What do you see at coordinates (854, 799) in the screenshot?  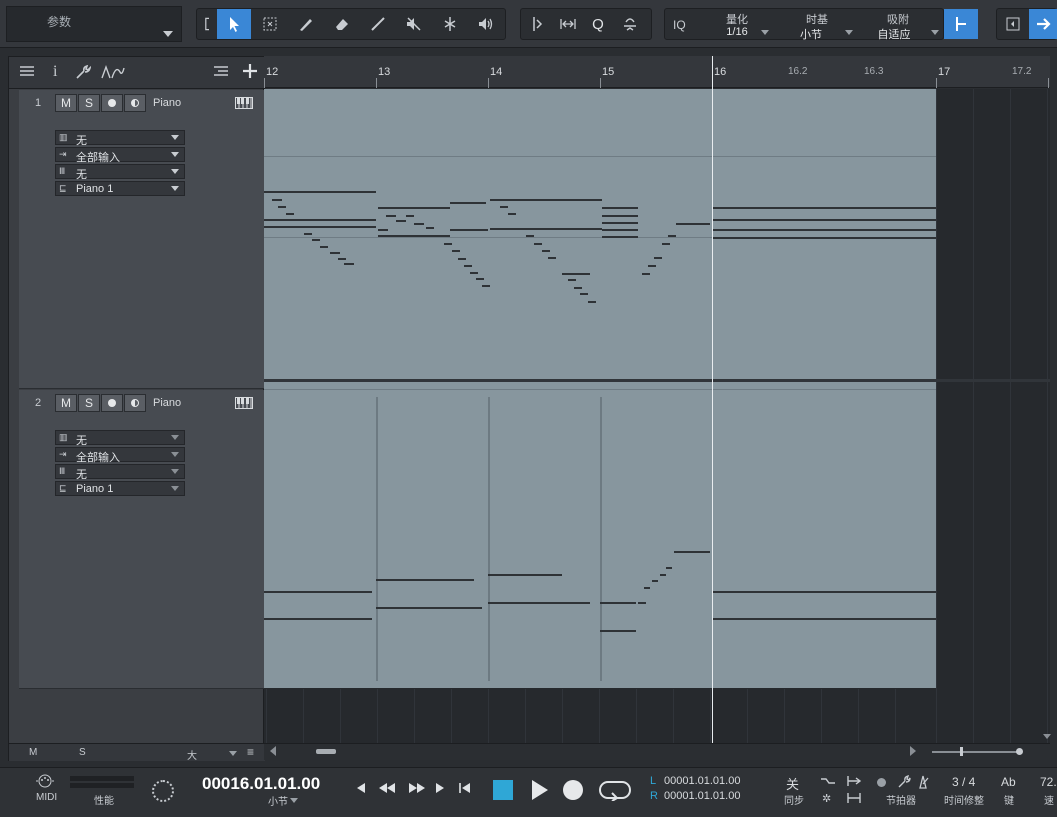 I see `marker-range-icon` at bounding box center [854, 799].